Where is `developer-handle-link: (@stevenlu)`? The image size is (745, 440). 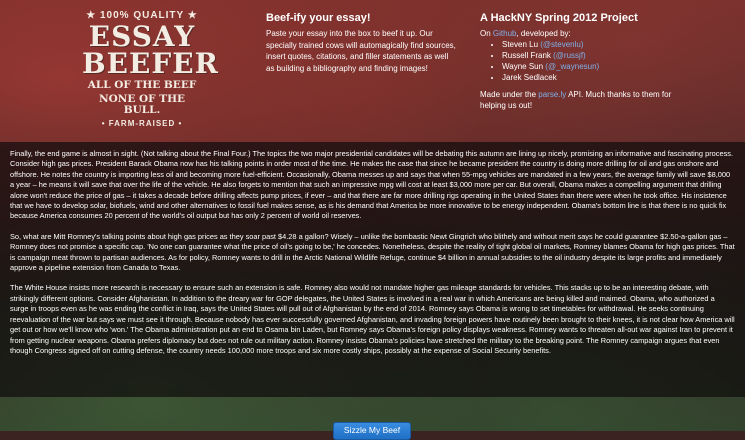
developer-handle-link: (@stevenlu) is located at coordinates (561, 44).